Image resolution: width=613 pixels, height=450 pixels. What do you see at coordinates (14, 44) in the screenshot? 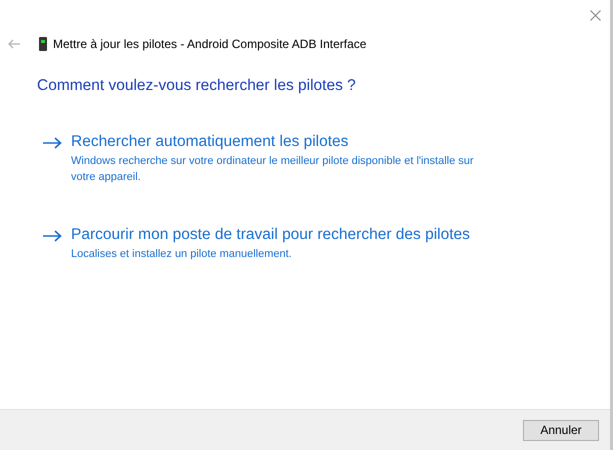
I see `back-arrow-icon` at bounding box center [14, 44].